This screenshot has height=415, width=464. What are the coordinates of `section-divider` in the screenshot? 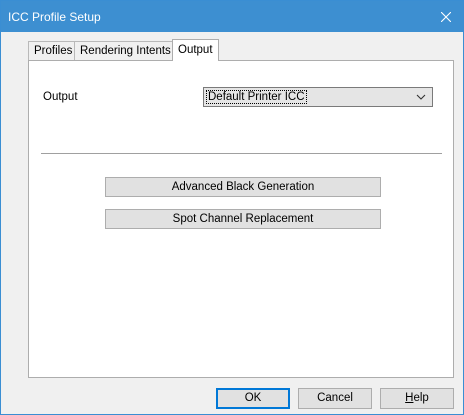 It's located at (241, 153).